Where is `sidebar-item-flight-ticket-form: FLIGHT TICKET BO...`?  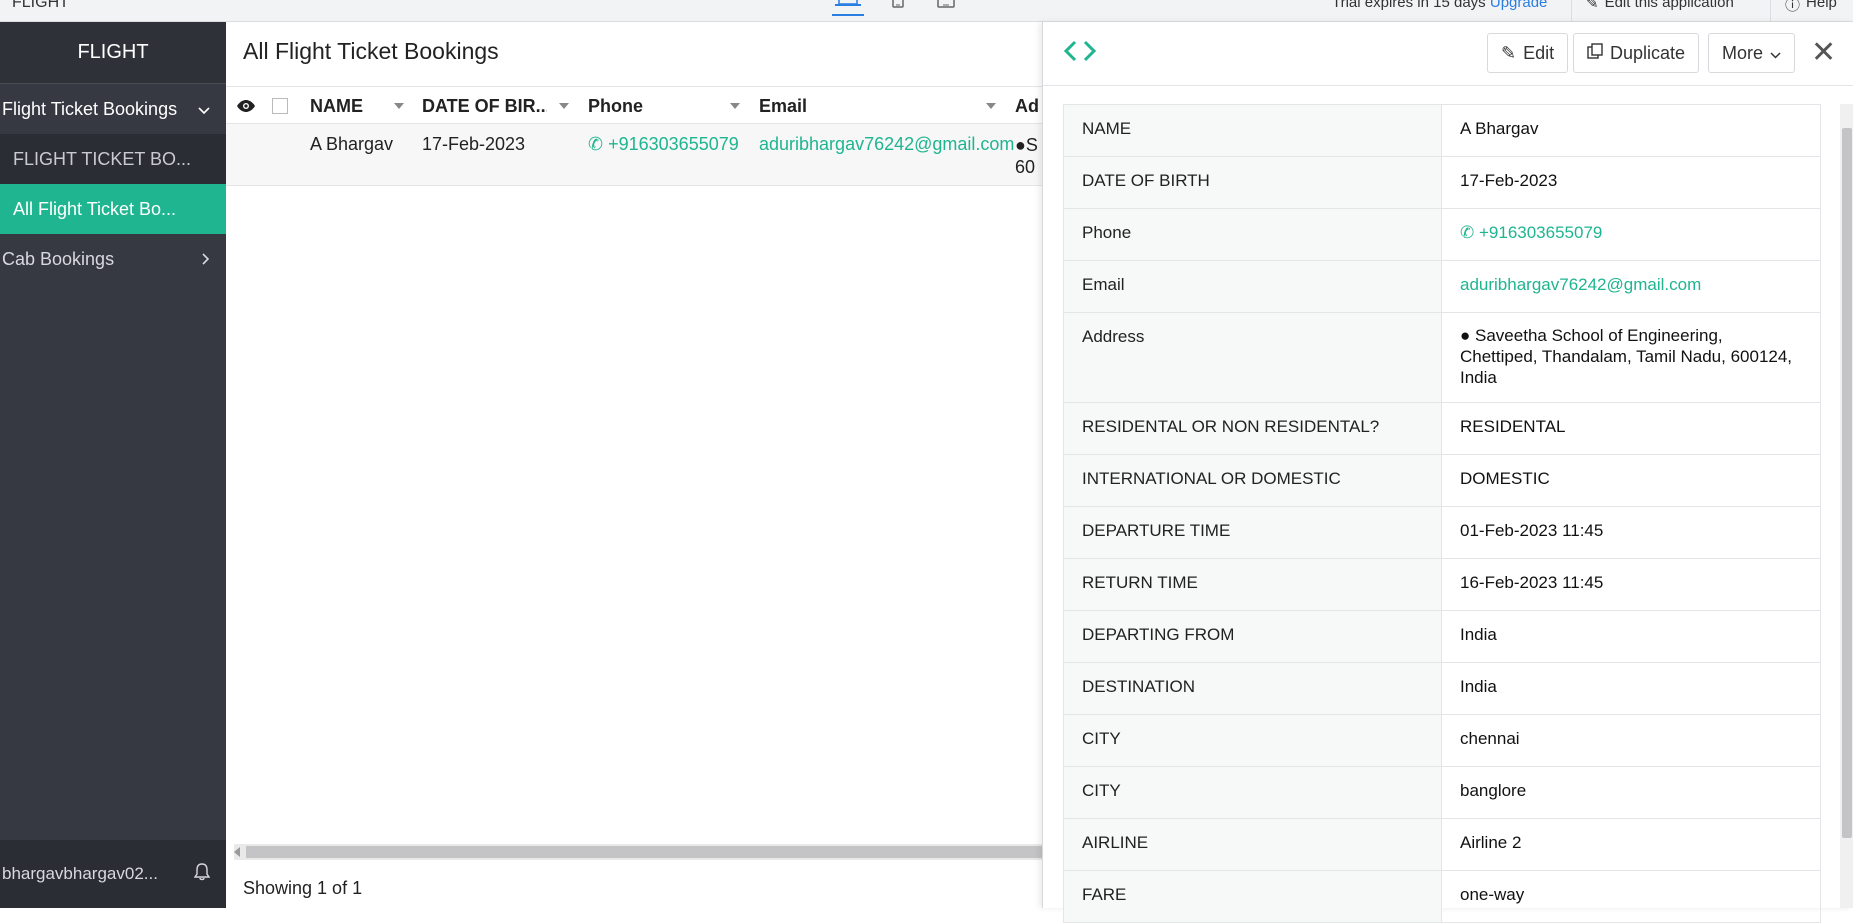
sidebar-item-flight-ticket-form: FLIGHT TICKET BO... is located at coordinates (113, 159).